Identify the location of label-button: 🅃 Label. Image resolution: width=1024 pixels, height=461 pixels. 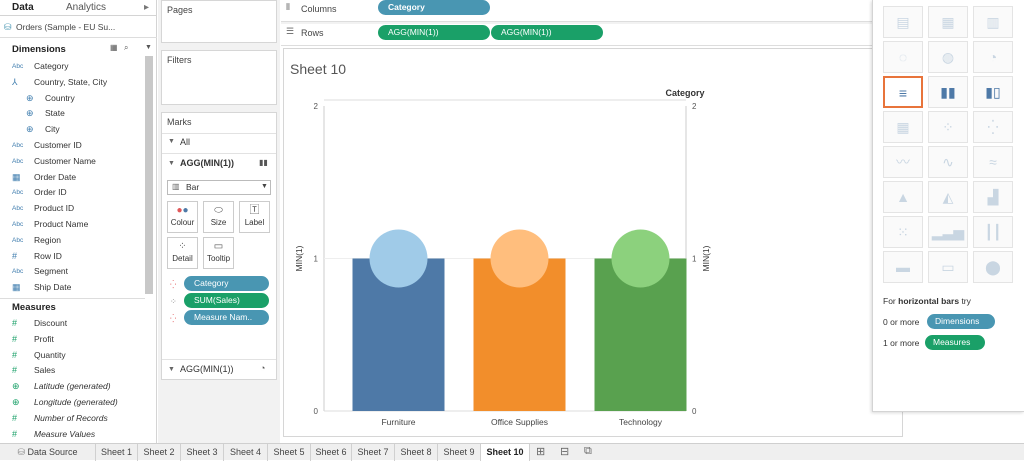
(254, 217).